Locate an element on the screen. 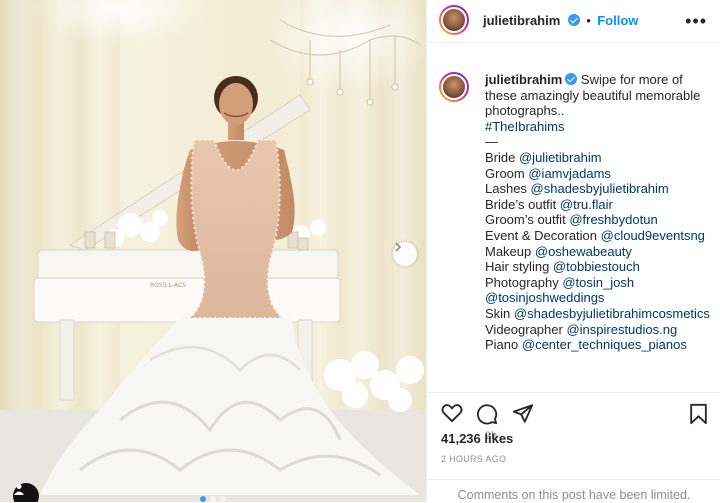  credit-role: Groom’s outfit is located at coordinates (525, 220).